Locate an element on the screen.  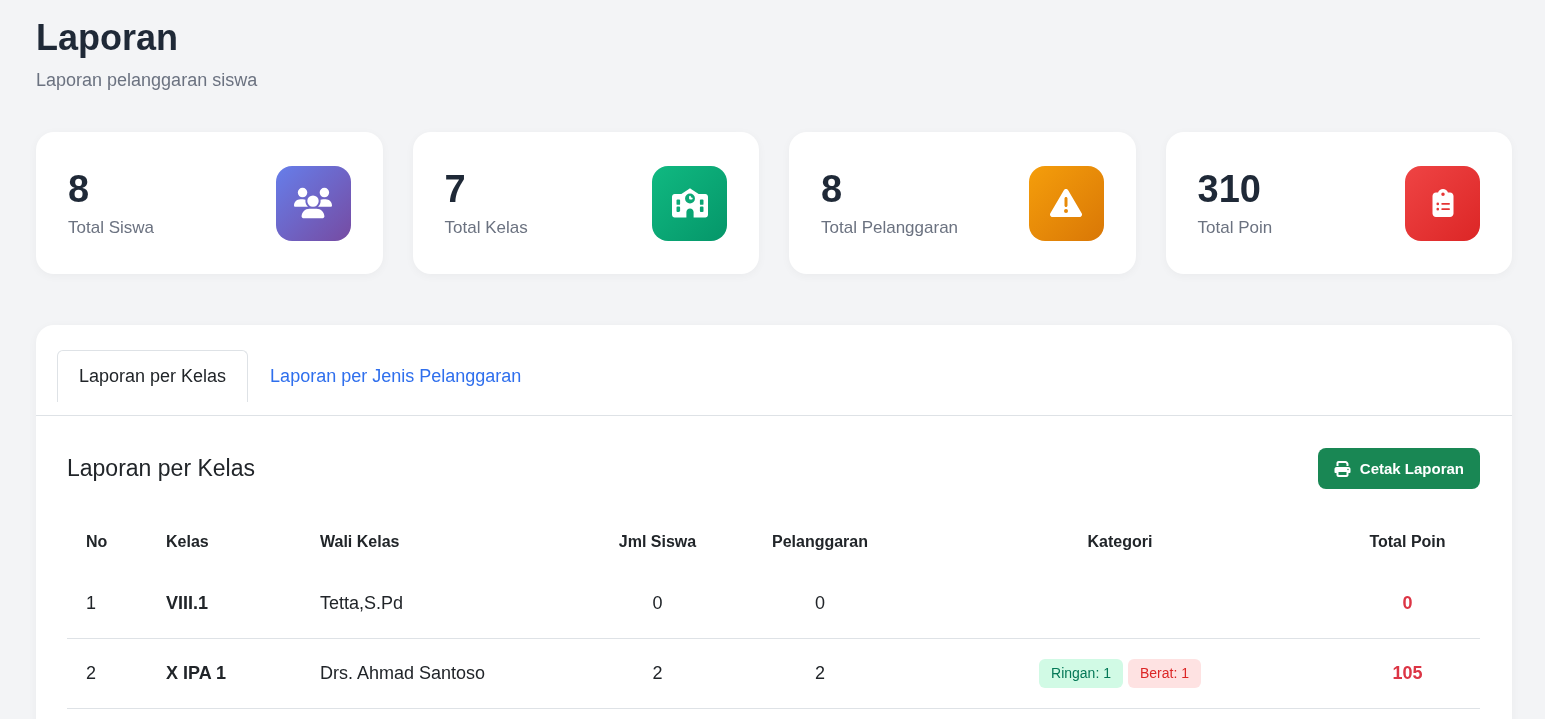
column-header: Kategori is located at coordinates (1120, 542).